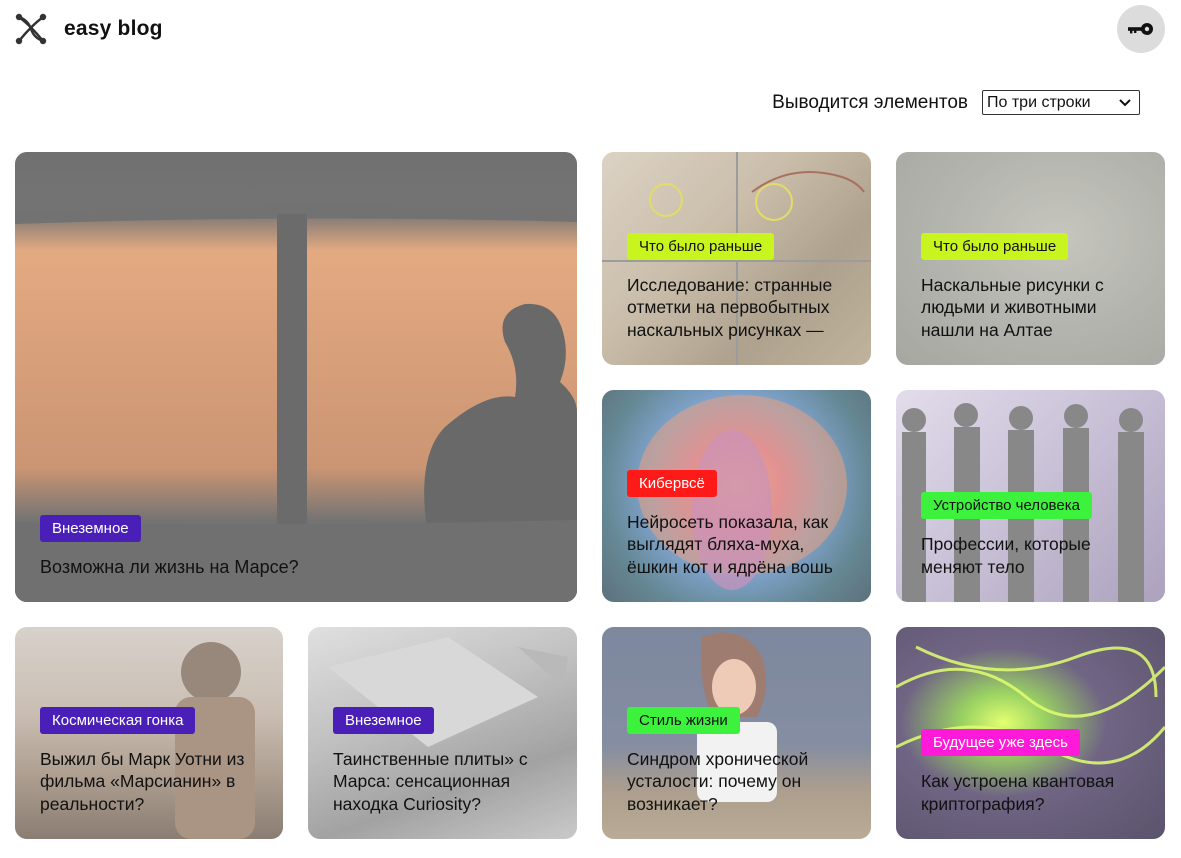 This screenshot has height=858, width=1181. What do you see at coordinates (1006, 505) in the screenshot?
I see `category-tag: Устройство человека` at bounding box center [1006, 505].